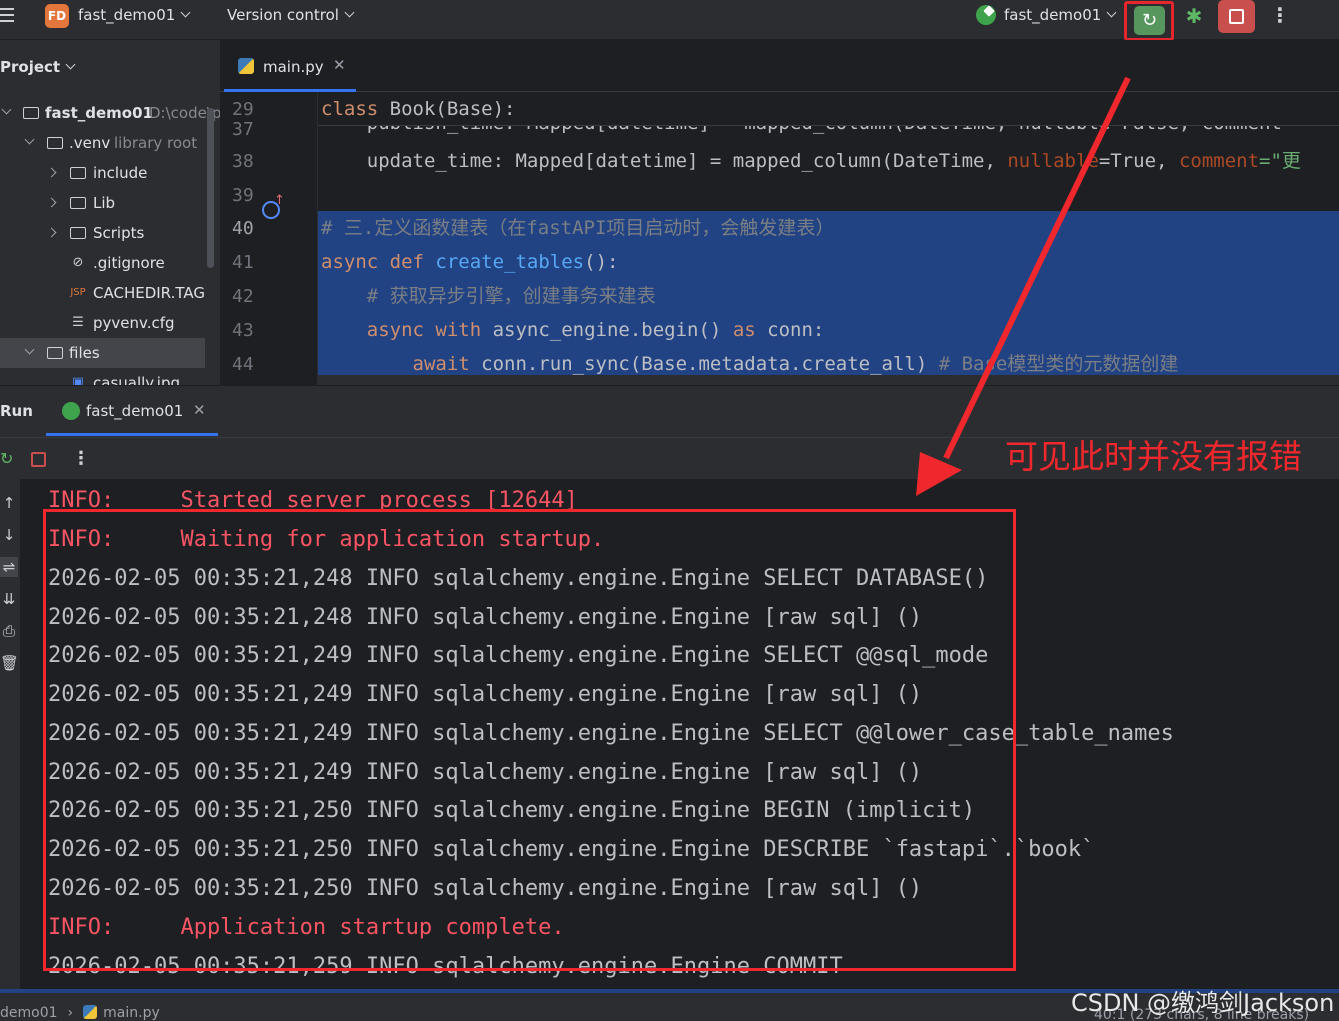 Image resolution: width=1339 pixels, height=1021 pixels. I want to click on config-file-icon: ☰, so click(78, 322).